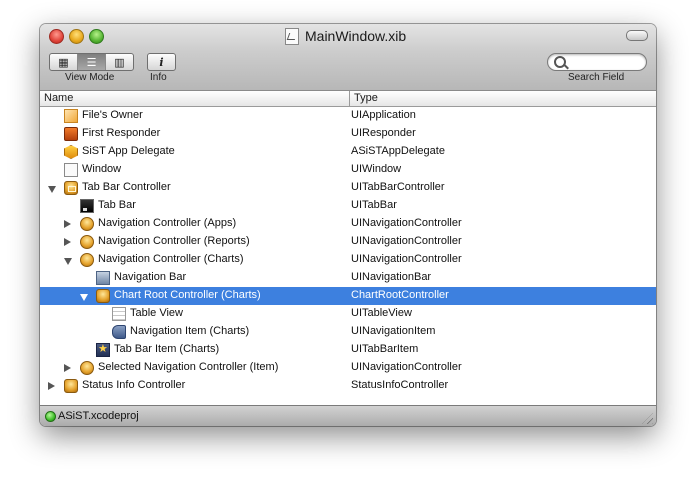 The height and width of the screenshot is (481, 696). Describe the element at coordinates (560, 62) in the screenshot. I see `search-icon` at that location.